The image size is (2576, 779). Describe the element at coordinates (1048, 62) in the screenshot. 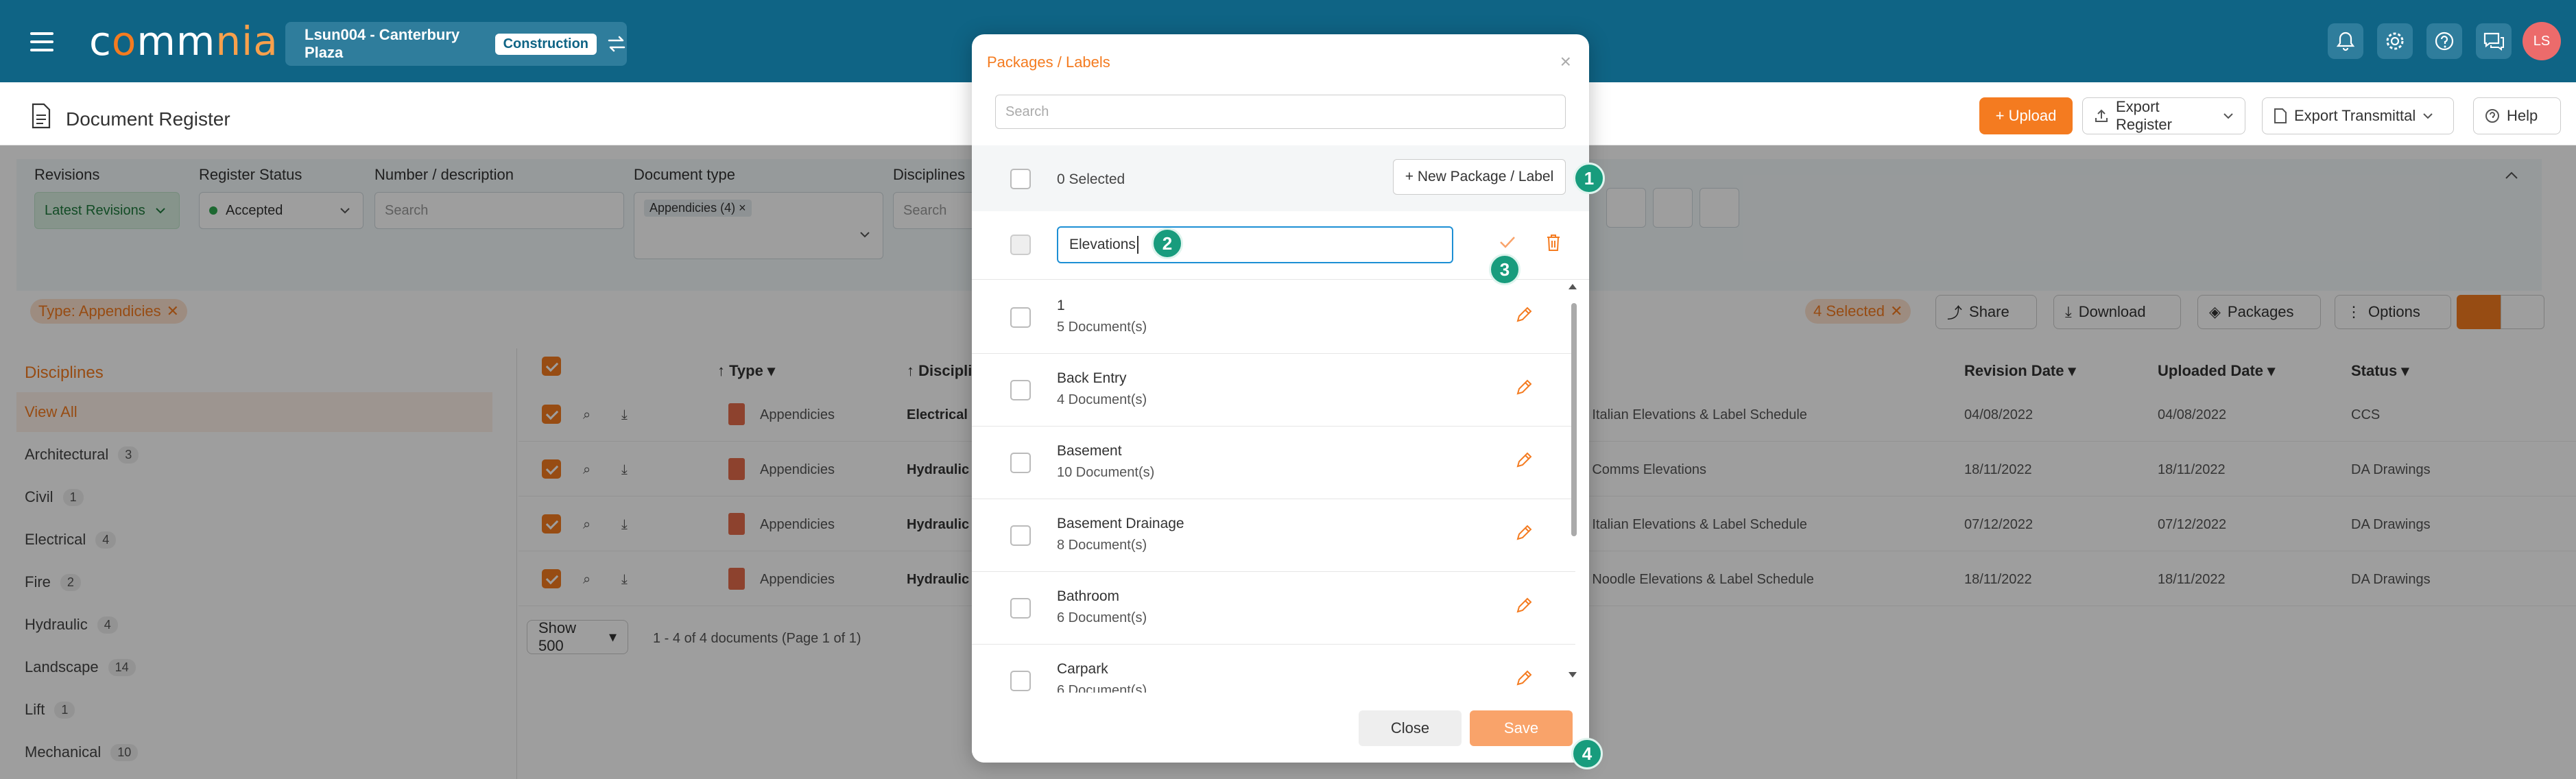

I see `modal-title: Packages / Labels` at that location.